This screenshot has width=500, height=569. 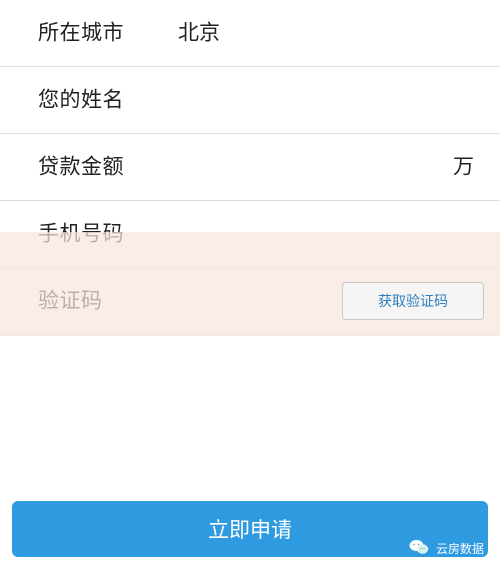 What do you see at coordinates (463, 166) in the screenshot?
I see `loan-amount-unit: 万` at bounding box center [463, 166].